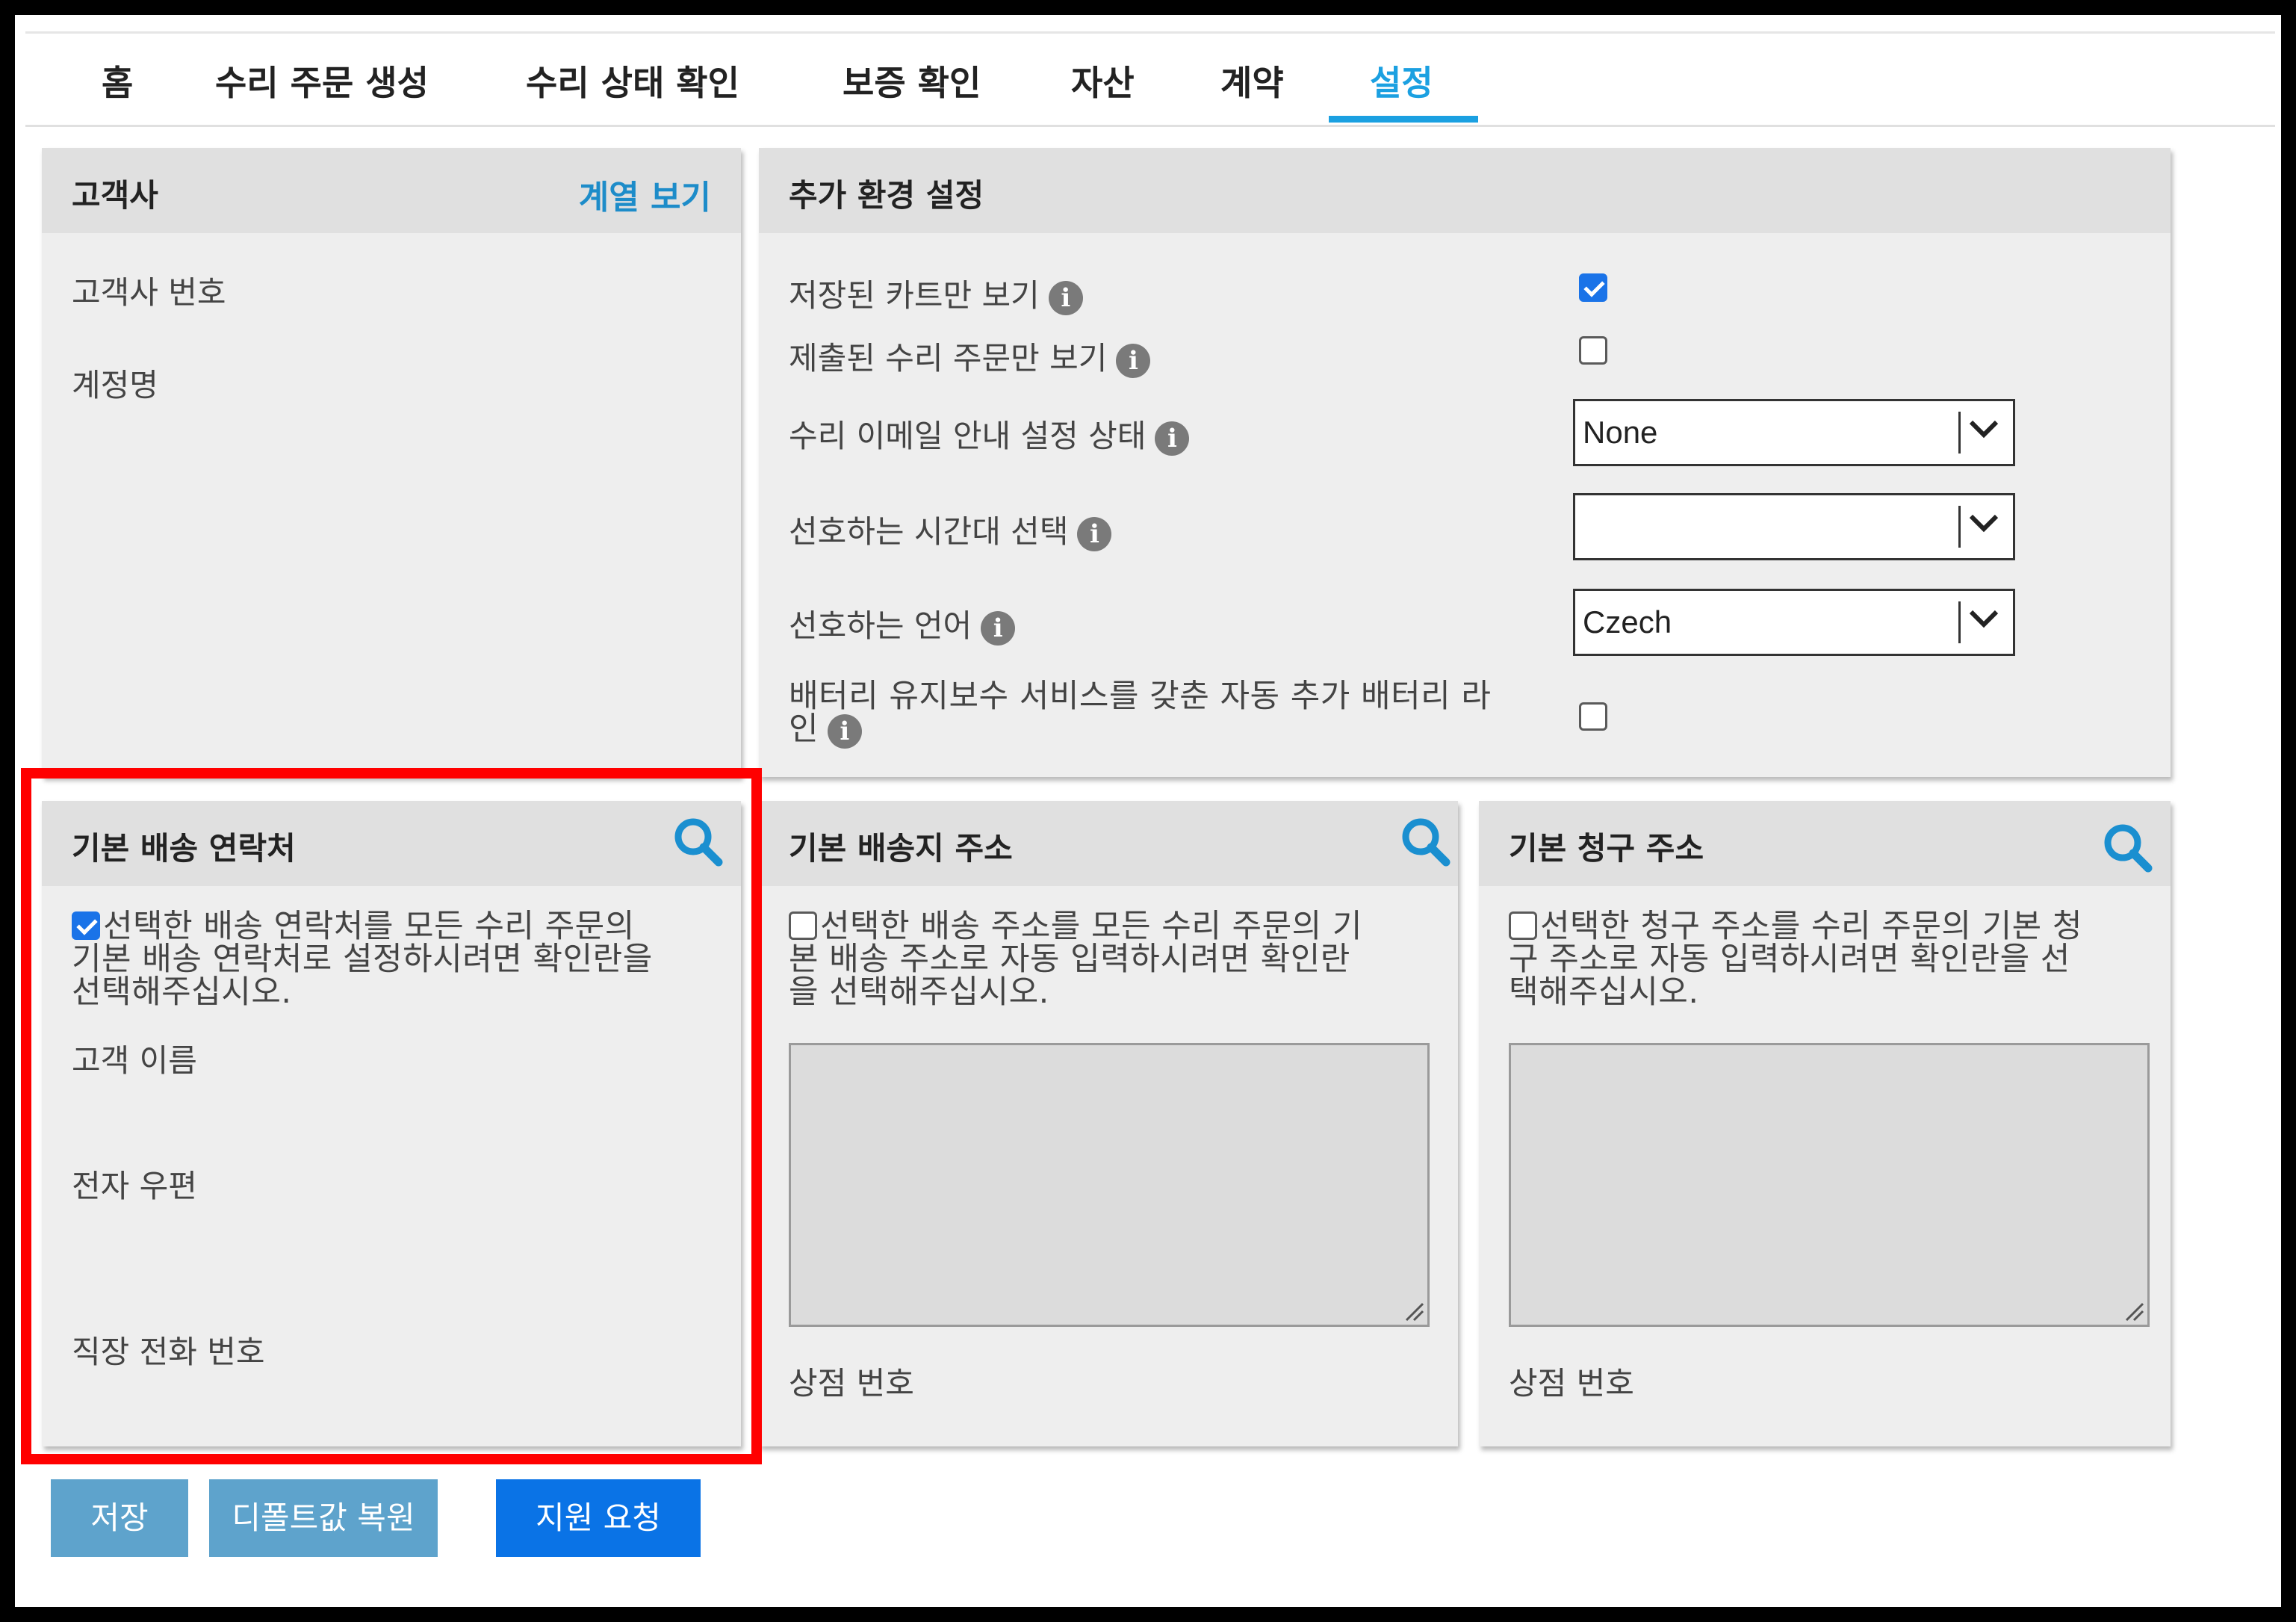 The width and height of the screenshot is (2296, 1622). Describe the element at coordinates (968, 436) in the screenshot. I see `pref-label-email-notification: 수리 이메일 안내 설정 상태` at that location.